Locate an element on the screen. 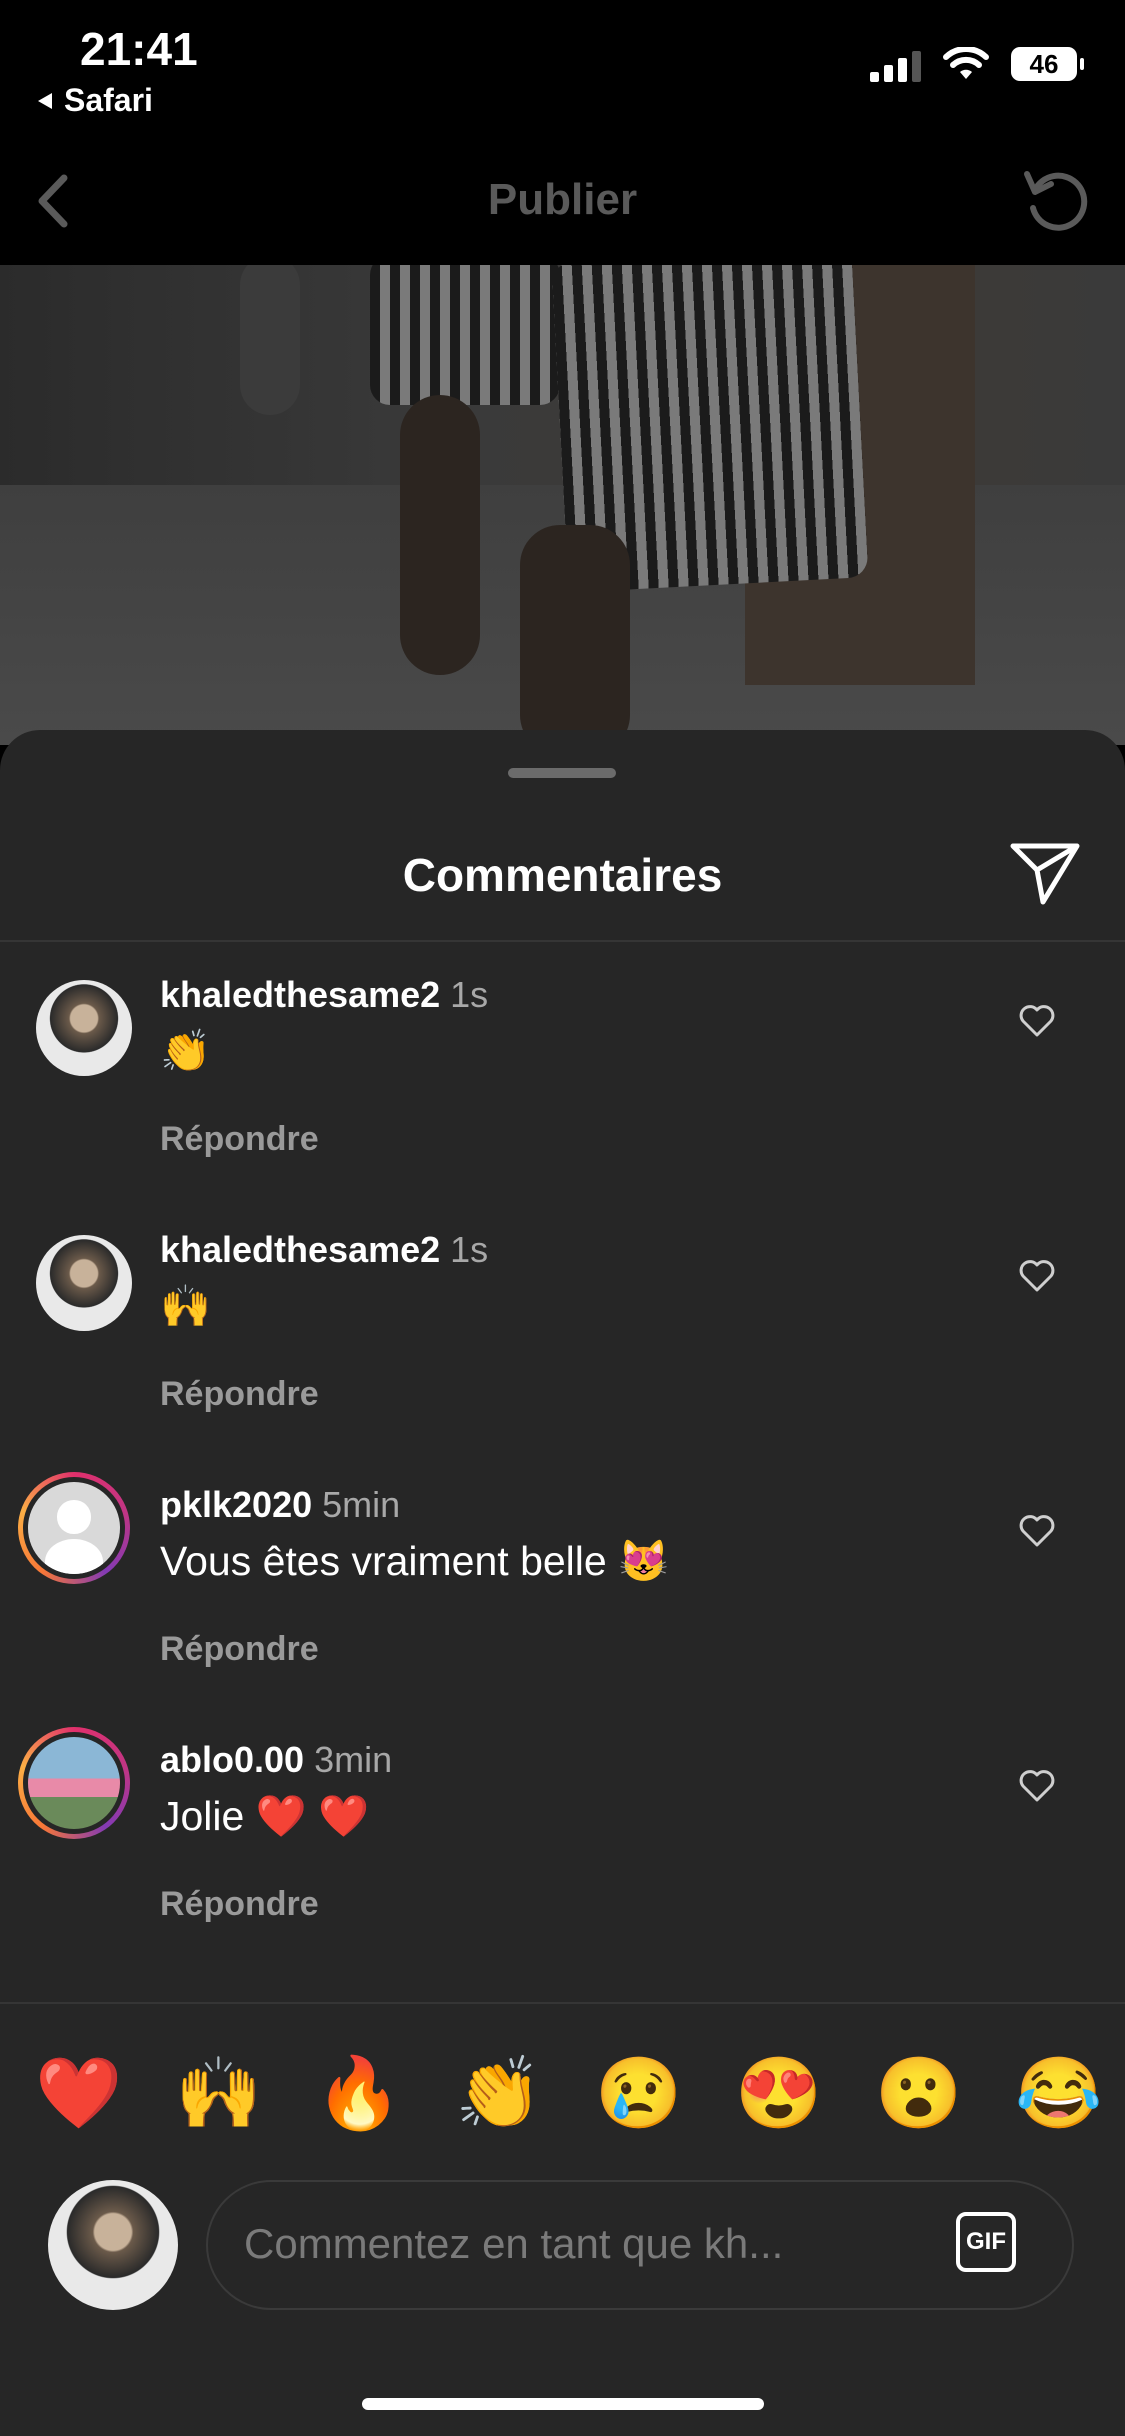 The height and width of the screenshot is (2436, 1125). battery-icon: 46 is located at coordinates (1047, 64).